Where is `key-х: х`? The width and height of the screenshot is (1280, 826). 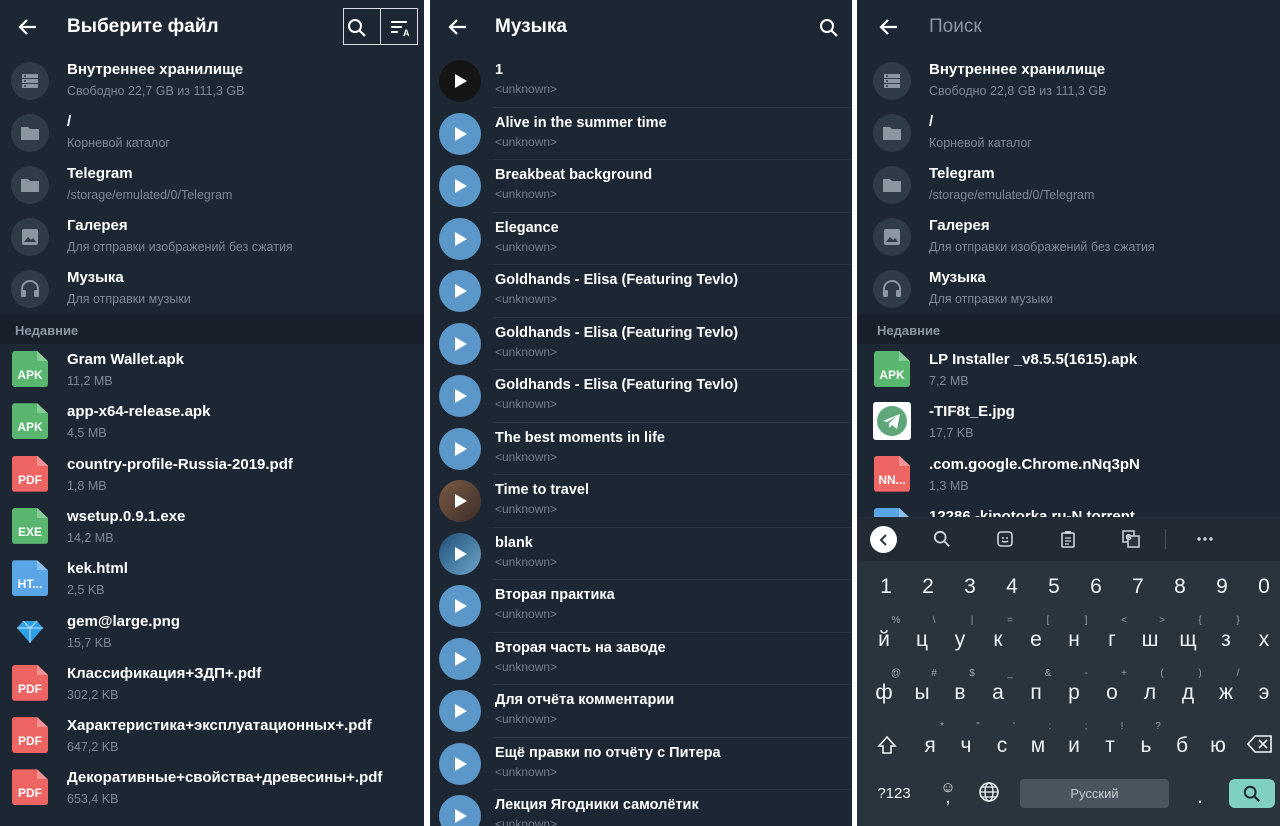 key-х: х is located at coordinates (1263, 640).